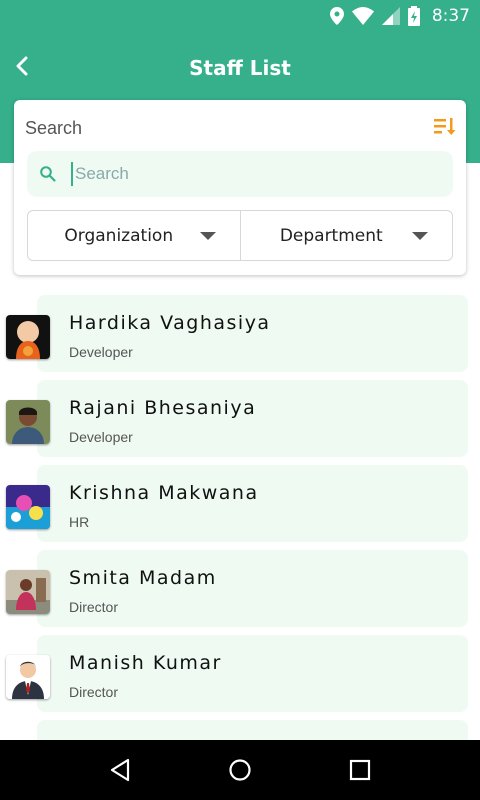  I want to click on staff-row: Smita Madam Director, so click(240, 588).